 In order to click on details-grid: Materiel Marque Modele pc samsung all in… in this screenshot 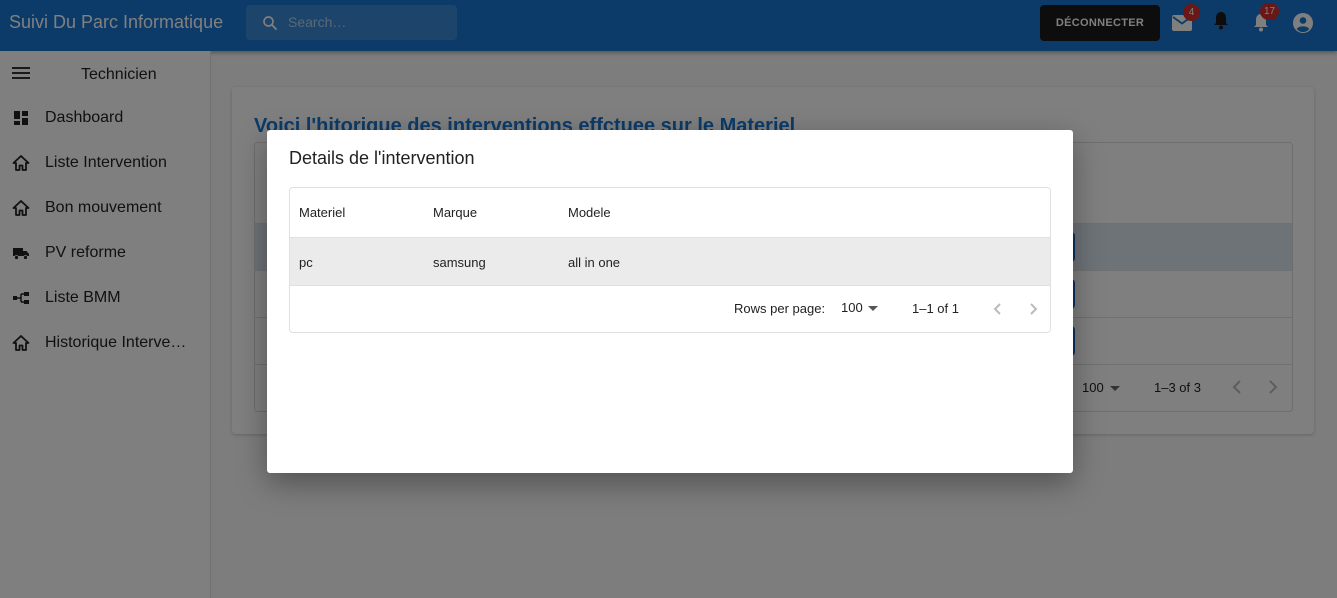, I will do `click(670, 260)`.